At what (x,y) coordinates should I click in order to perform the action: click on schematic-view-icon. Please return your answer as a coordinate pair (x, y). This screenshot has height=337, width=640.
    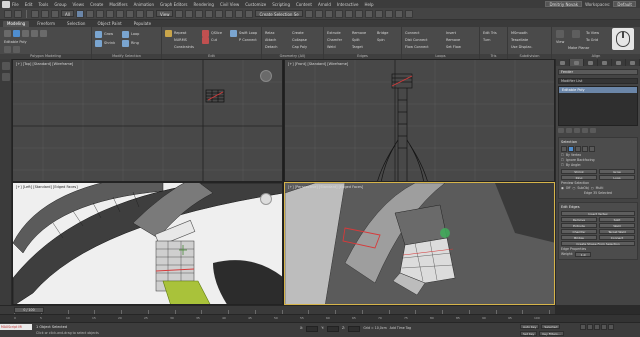
    Looking at the image, I should click on (368, 13).